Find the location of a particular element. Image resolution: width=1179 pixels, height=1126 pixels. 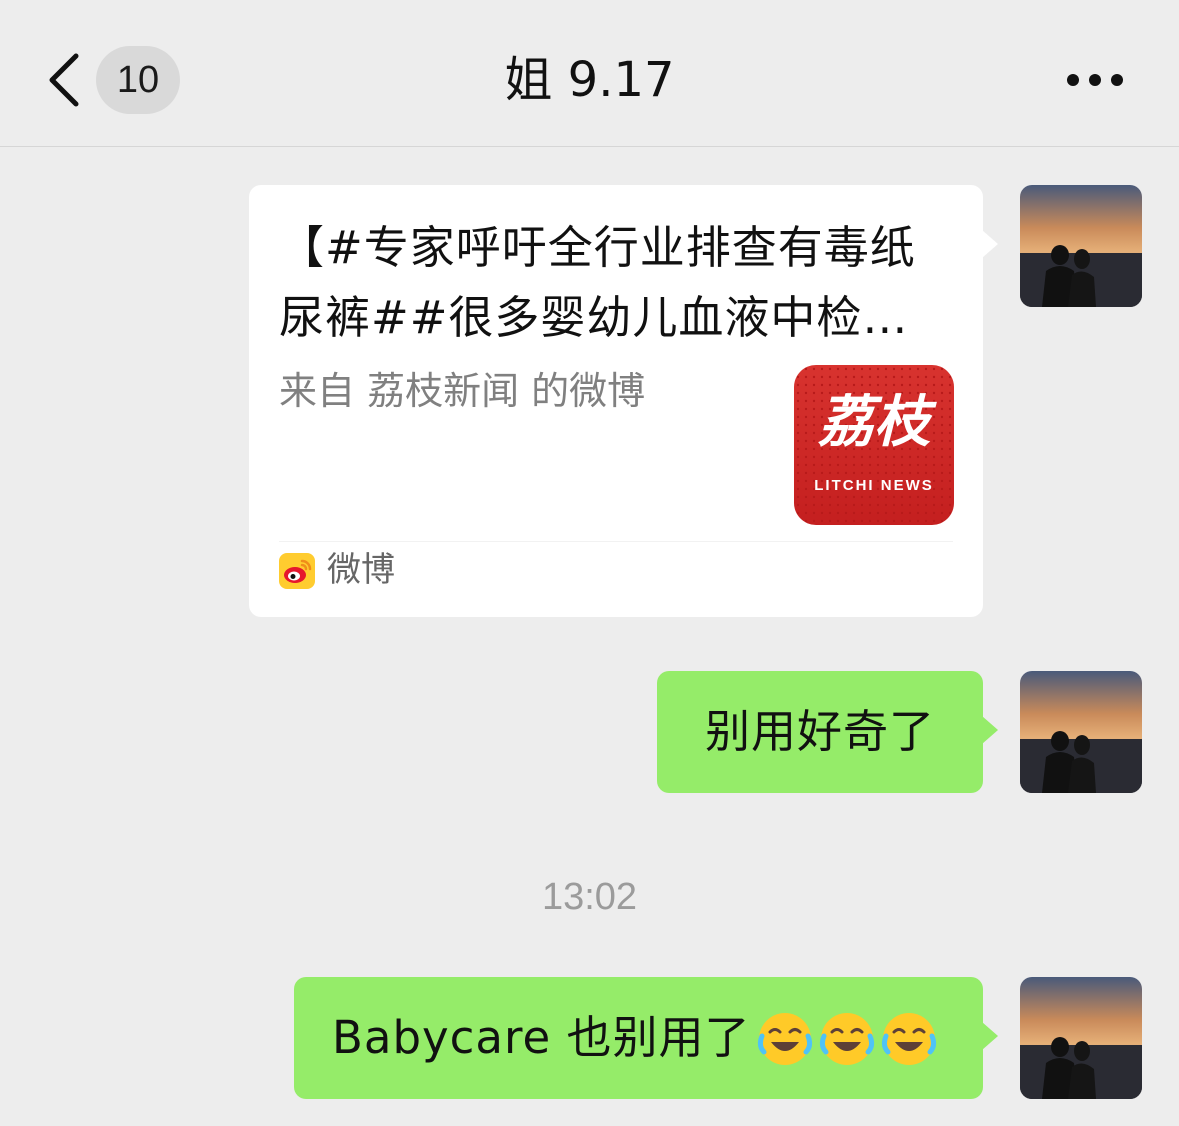

message-bubble: 别用好奇了 is located at coordinates (820, 732).